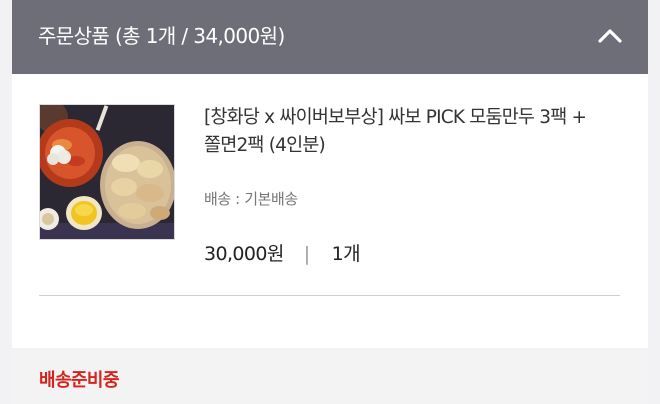 The image size is (660, 404). Describe the element at coordinates (251, 199) in the screenshot. I see `shipping-method: 배송 : 기본배송` at that location.